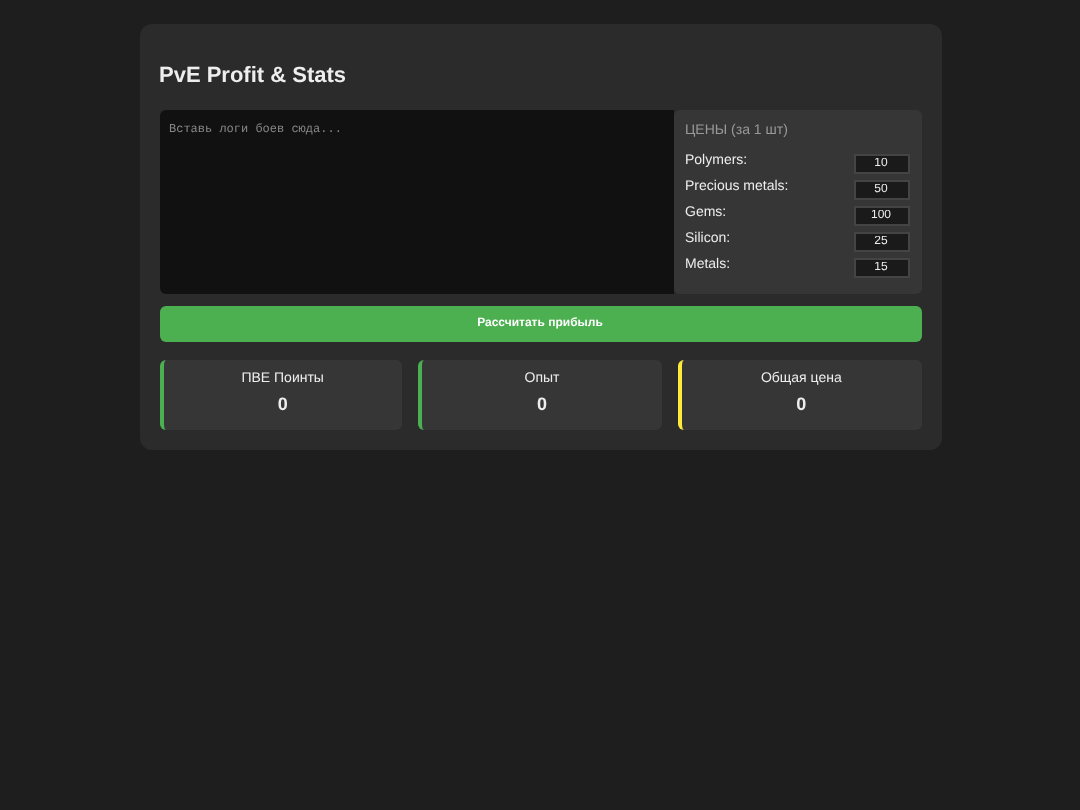  Describe the element at coordinates (254, 77) in the screenshot. I see `page-title: PvE Profit & Stats` at that location.